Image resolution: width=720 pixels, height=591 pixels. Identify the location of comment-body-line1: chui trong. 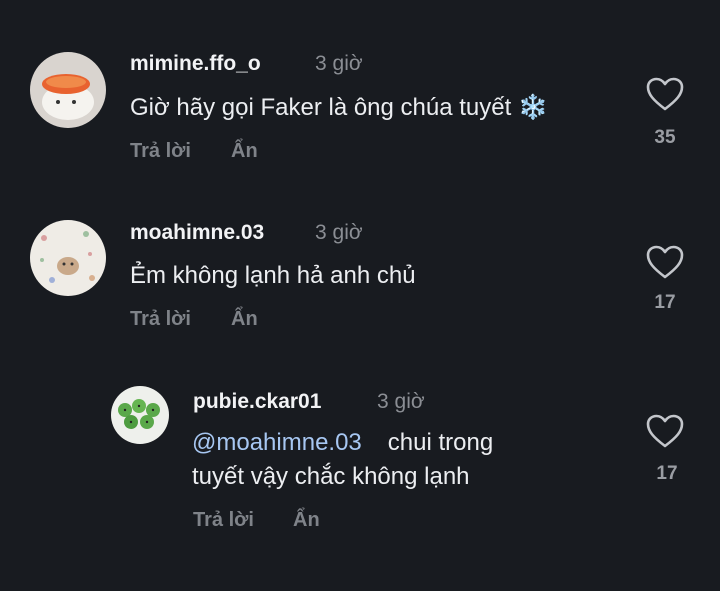
(440, 442).